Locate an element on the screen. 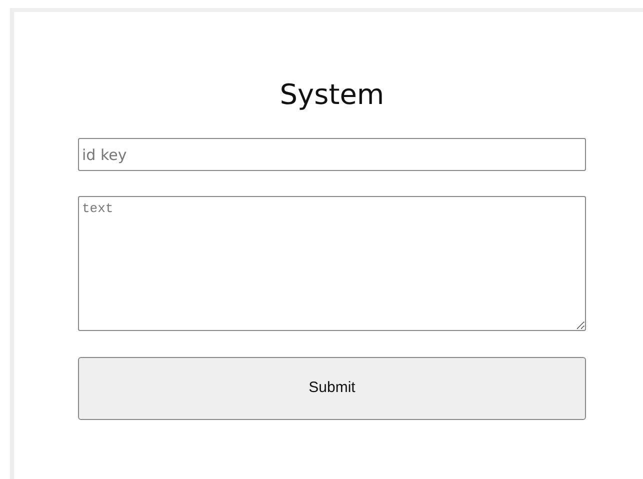 Image resolution: width=643 pixels, height=479 pixels. id-key-field: id key is located at coordinates (332, 154).